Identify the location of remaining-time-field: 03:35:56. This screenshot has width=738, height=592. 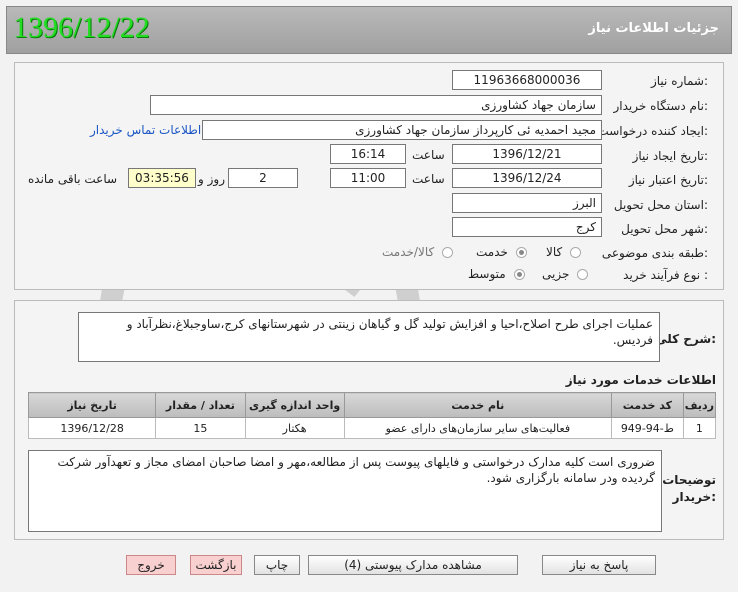
(162, 178).